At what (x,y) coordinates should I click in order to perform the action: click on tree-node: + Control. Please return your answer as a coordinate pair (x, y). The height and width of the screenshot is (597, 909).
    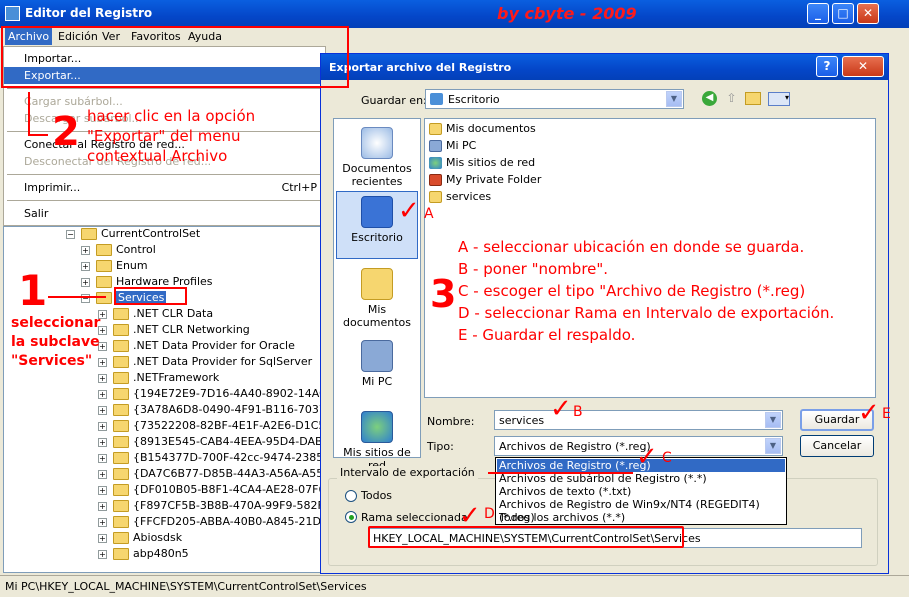
    Looking at the image, I should click on (118, 250).